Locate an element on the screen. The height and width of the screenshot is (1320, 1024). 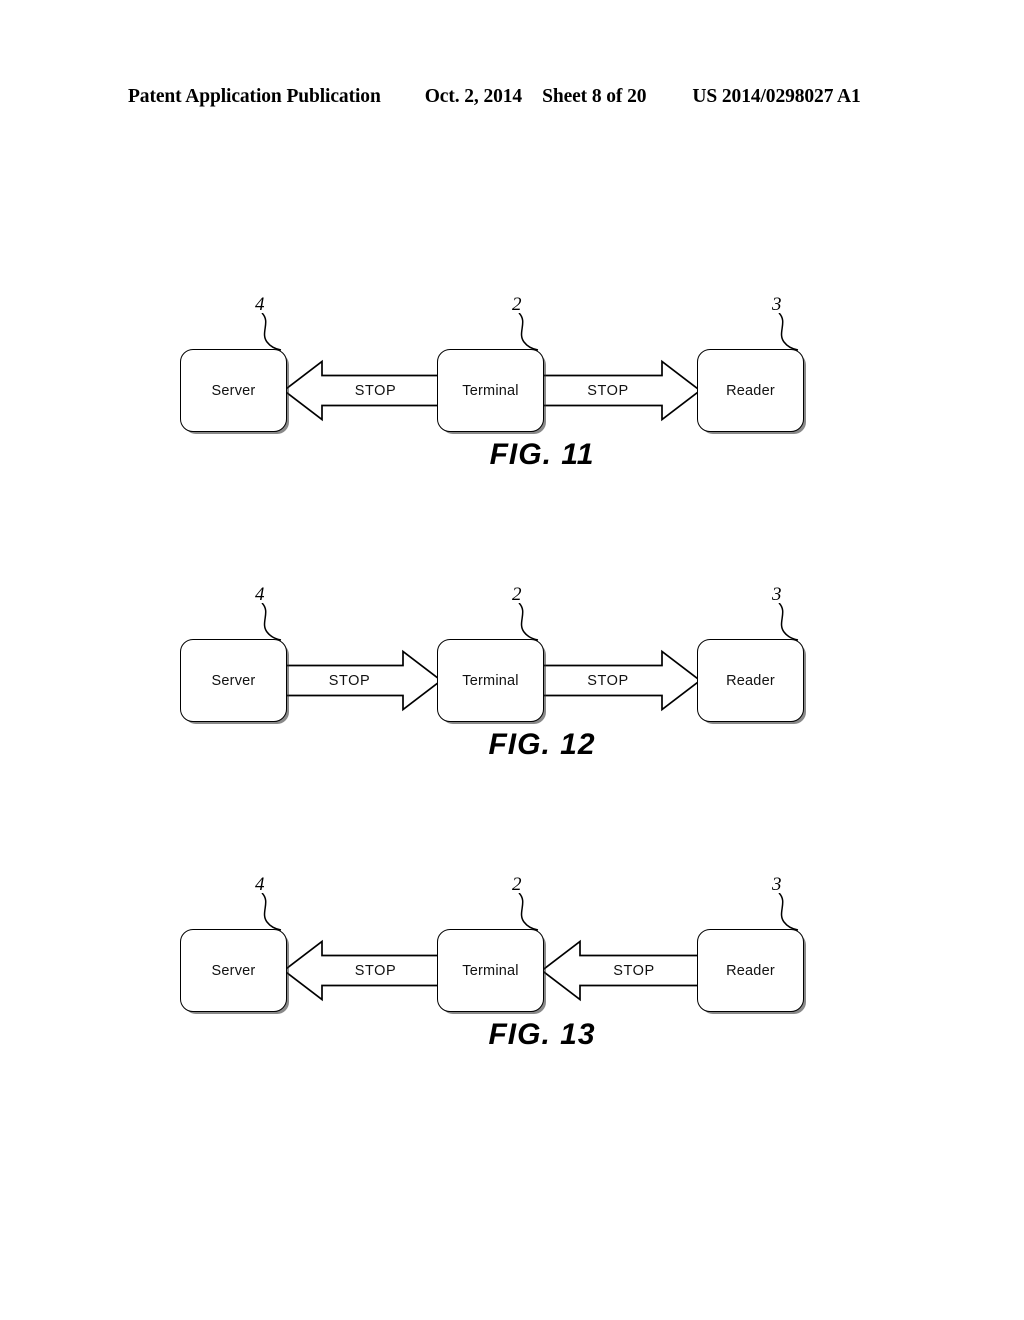
diagram-13: STOP STOP Server 4 Terminal 2 Reader 3 is located at coordinates (512, 949).